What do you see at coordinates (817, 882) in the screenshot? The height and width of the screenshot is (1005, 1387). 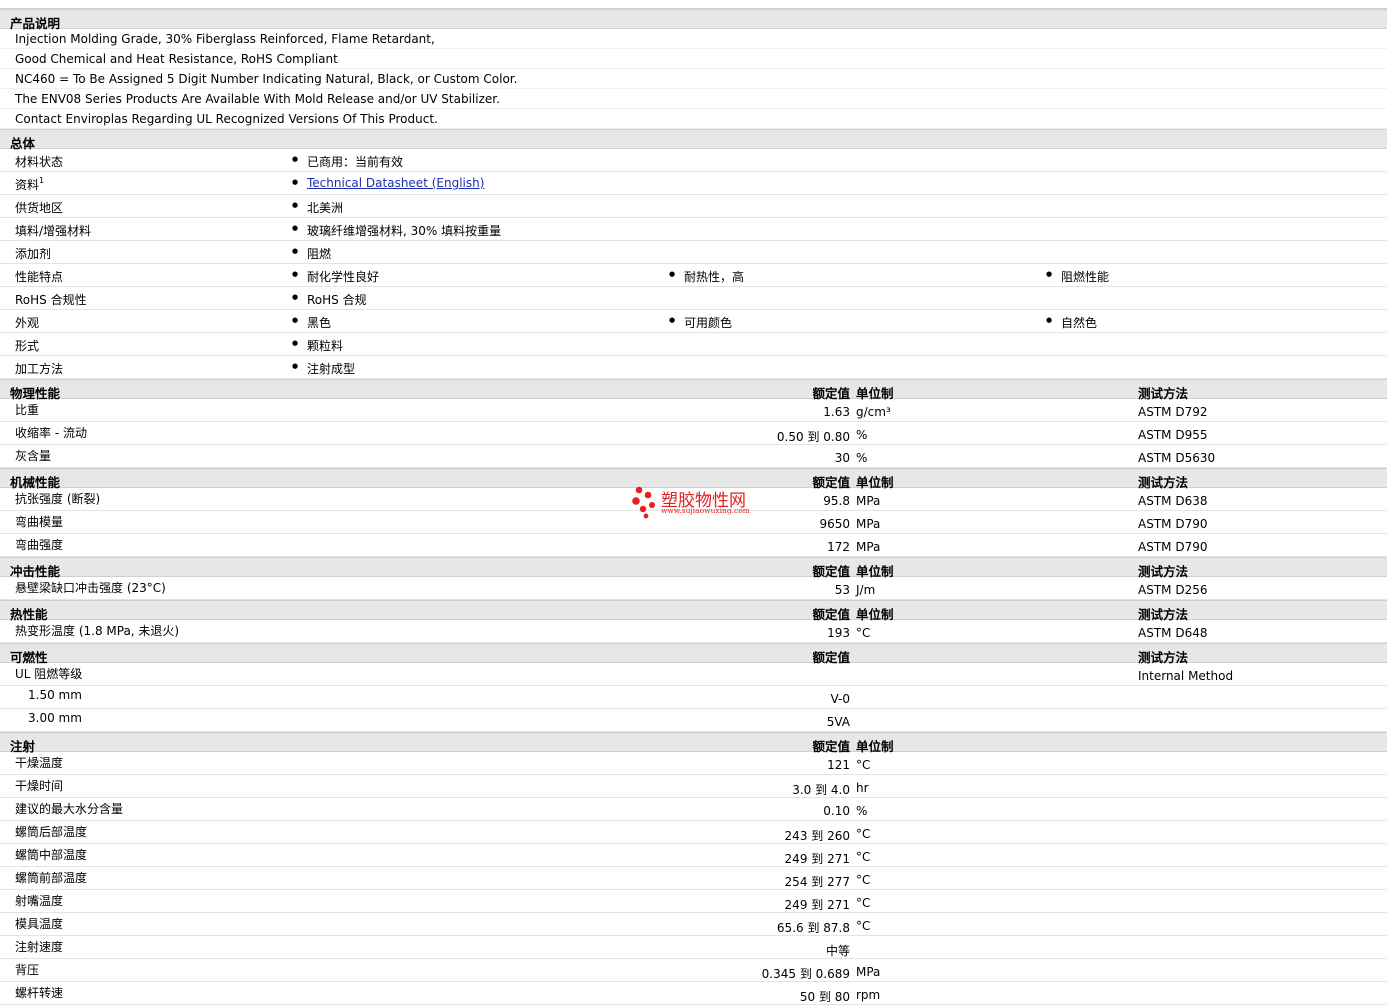 I see `property-value: 254 到 277` at bounding box center [817, 882].